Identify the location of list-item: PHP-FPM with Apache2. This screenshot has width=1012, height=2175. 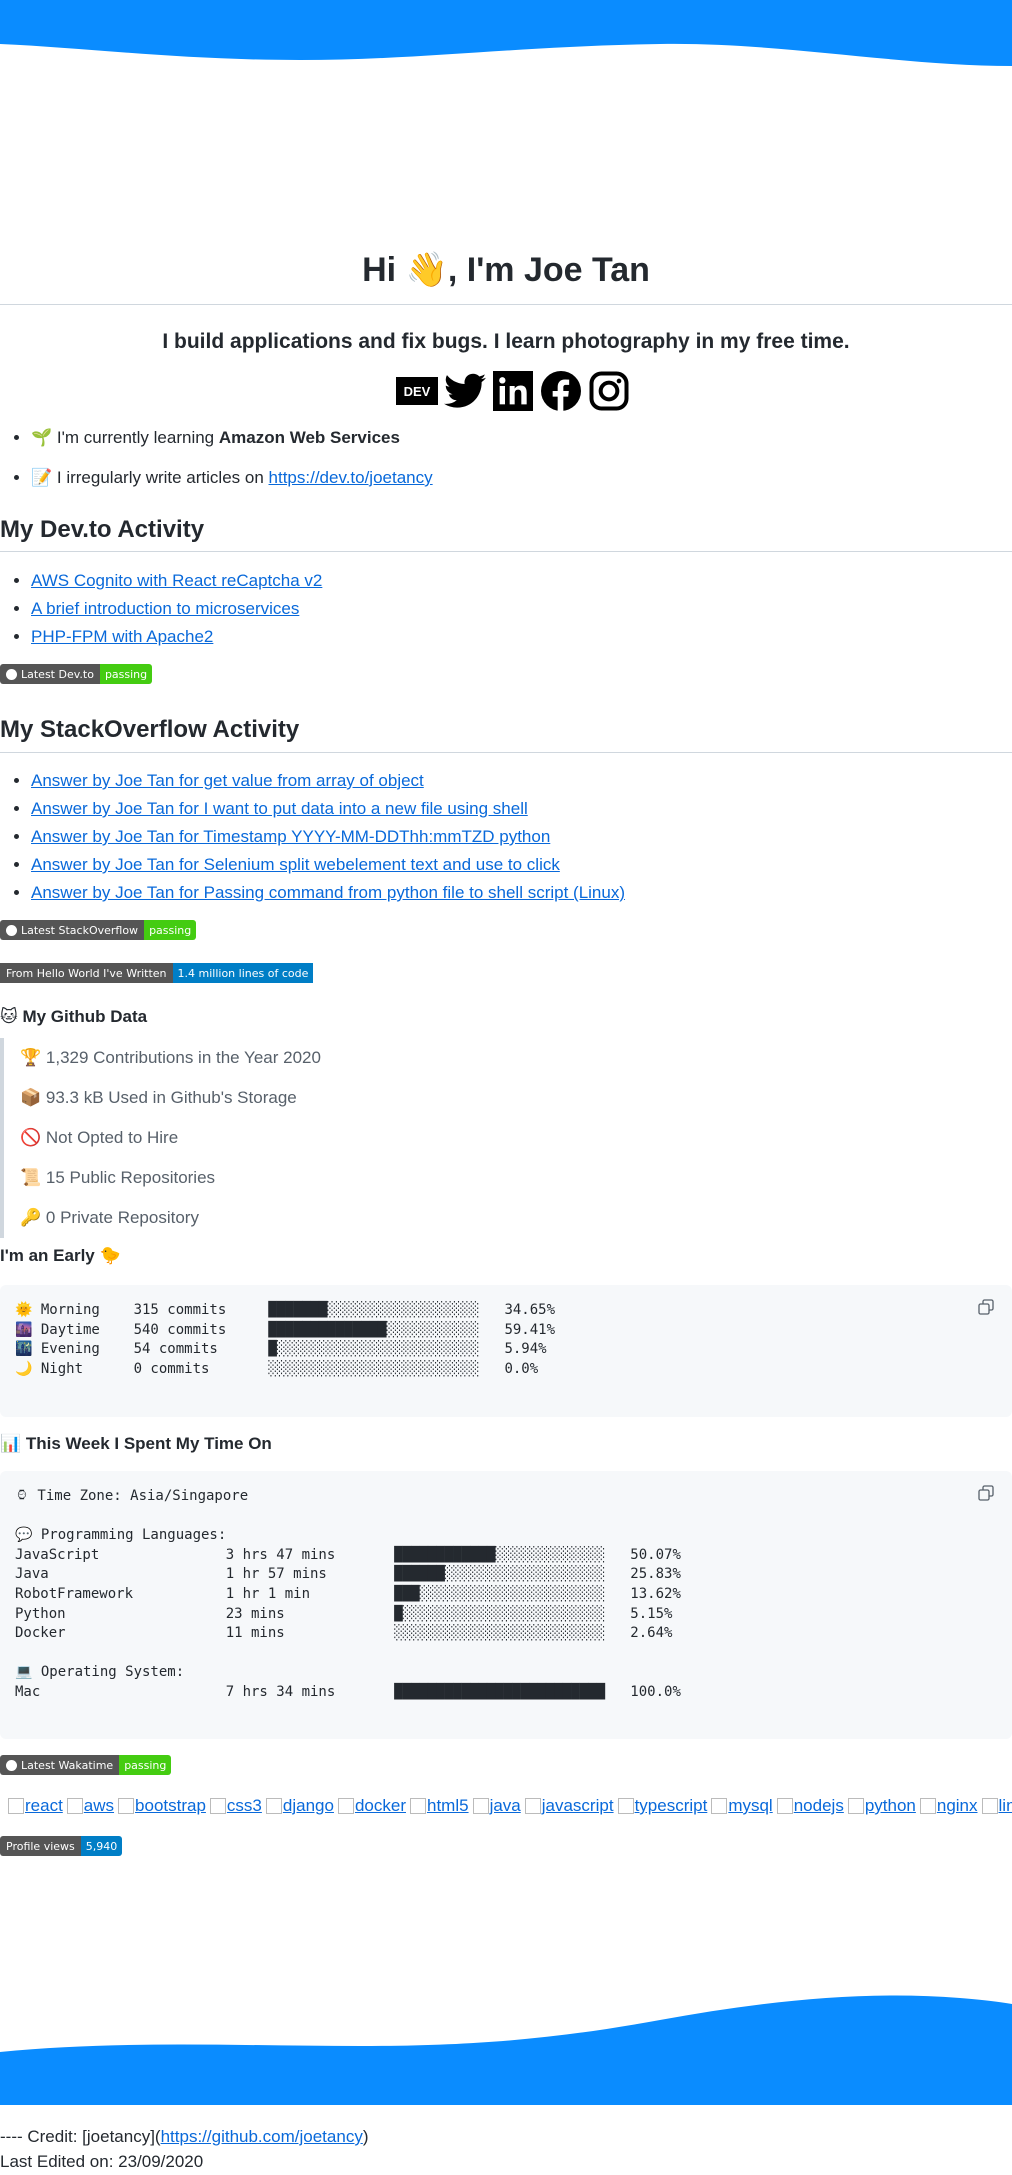
(176, 637).